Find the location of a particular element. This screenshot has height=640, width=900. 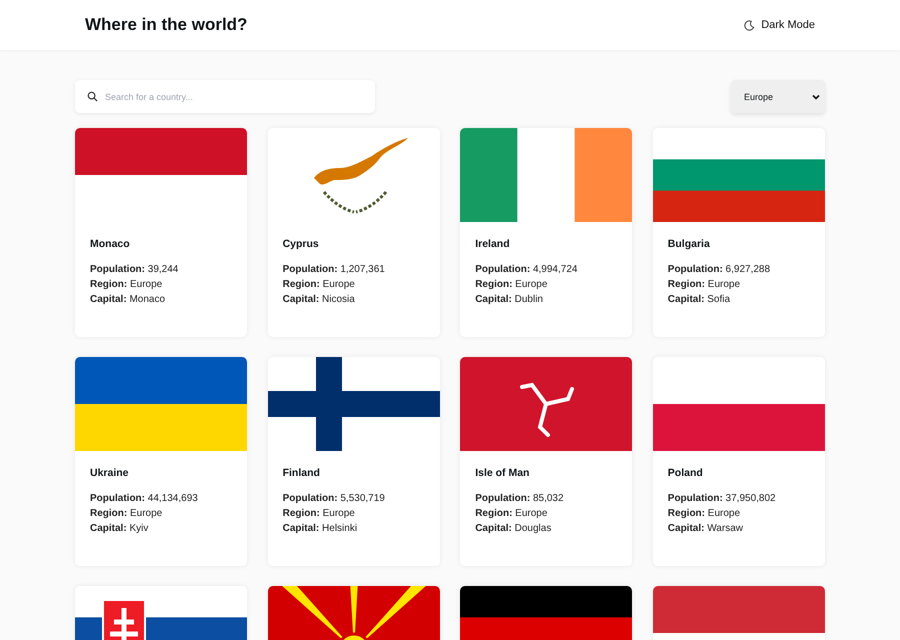

country-name: Ukraine is located at coordinates (110, 473).